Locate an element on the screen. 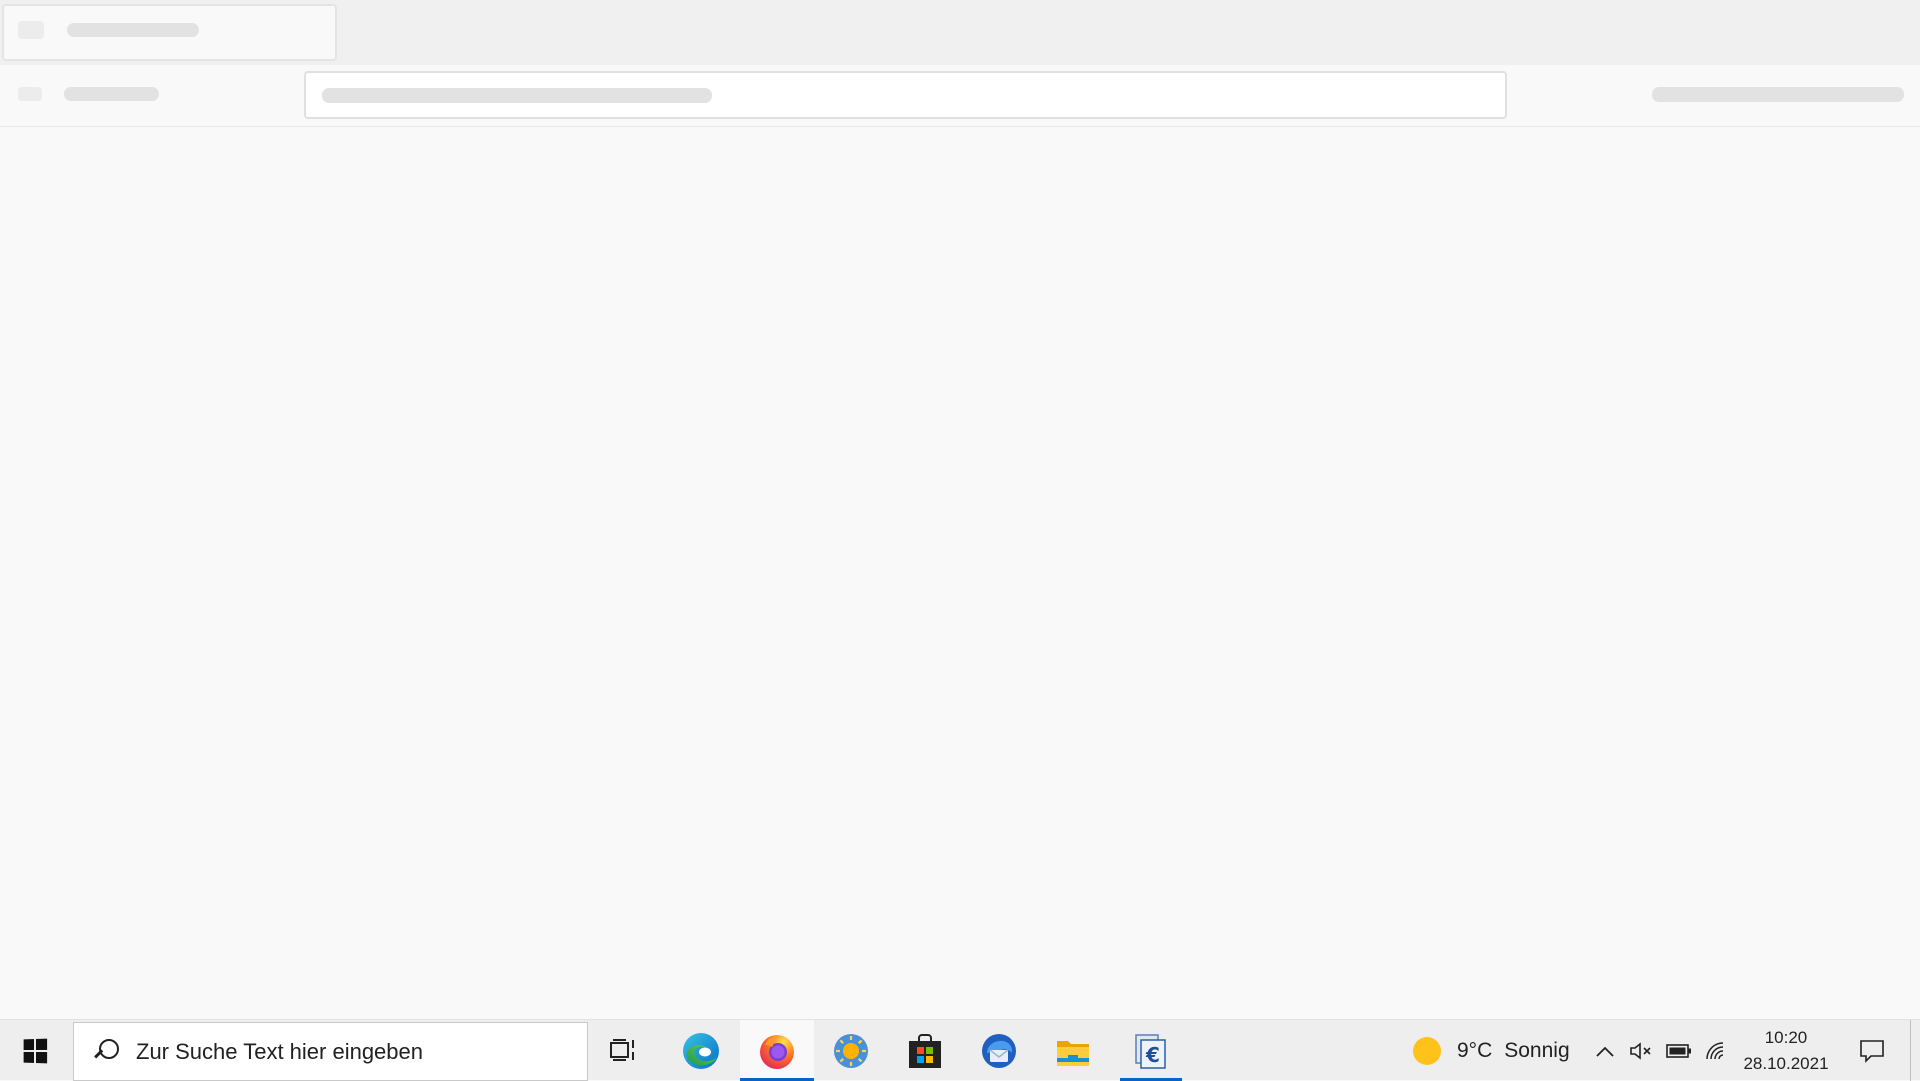 The height and width of the screenshot is (1081, 1920). wifi-icon is located at coordinates (1715, 1050).